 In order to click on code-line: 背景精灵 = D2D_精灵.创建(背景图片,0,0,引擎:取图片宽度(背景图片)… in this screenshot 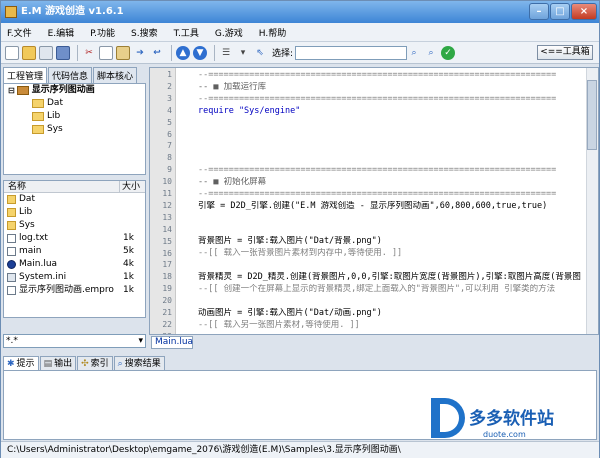, I will do `click(393, 278)`.